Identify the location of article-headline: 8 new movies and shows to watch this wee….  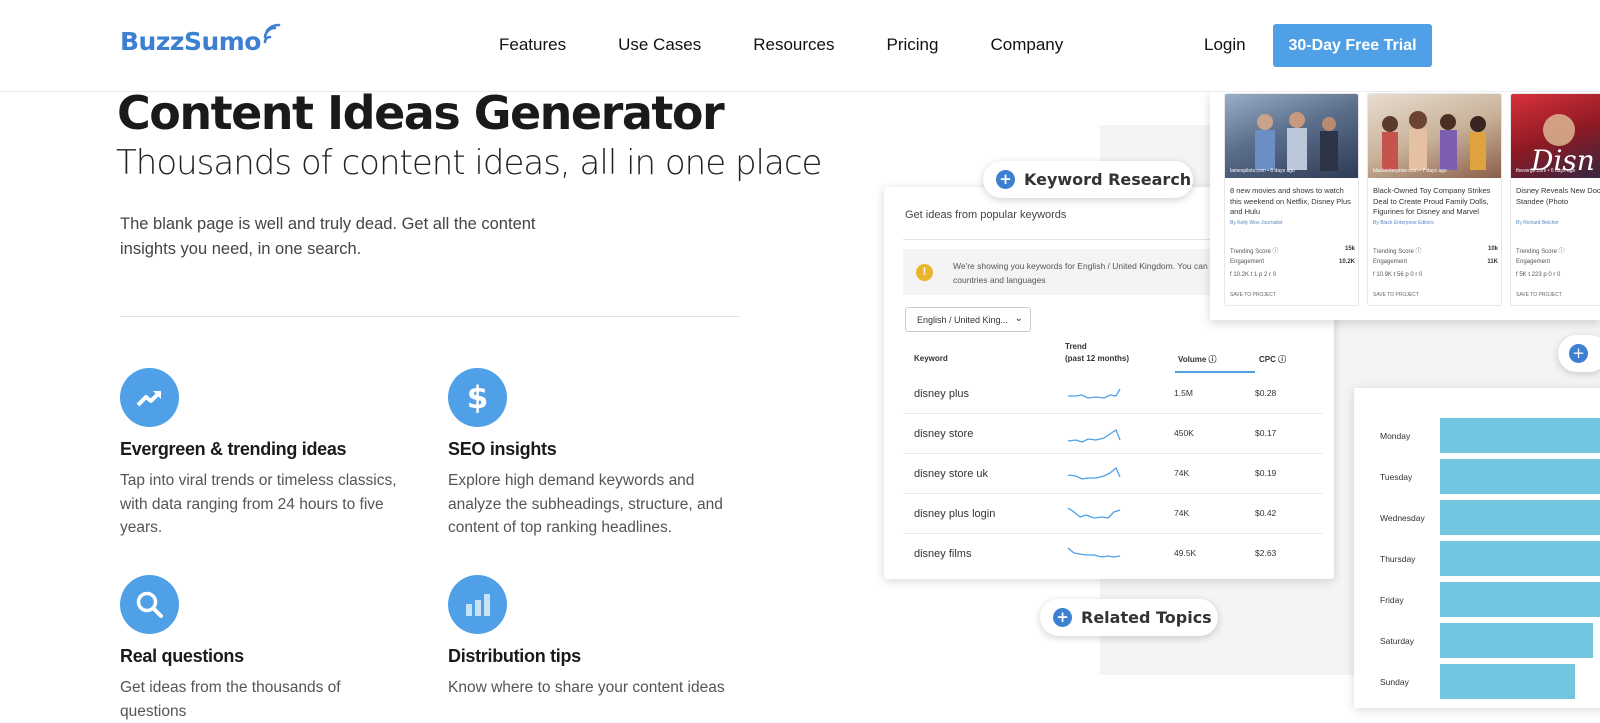
(1290, 201).